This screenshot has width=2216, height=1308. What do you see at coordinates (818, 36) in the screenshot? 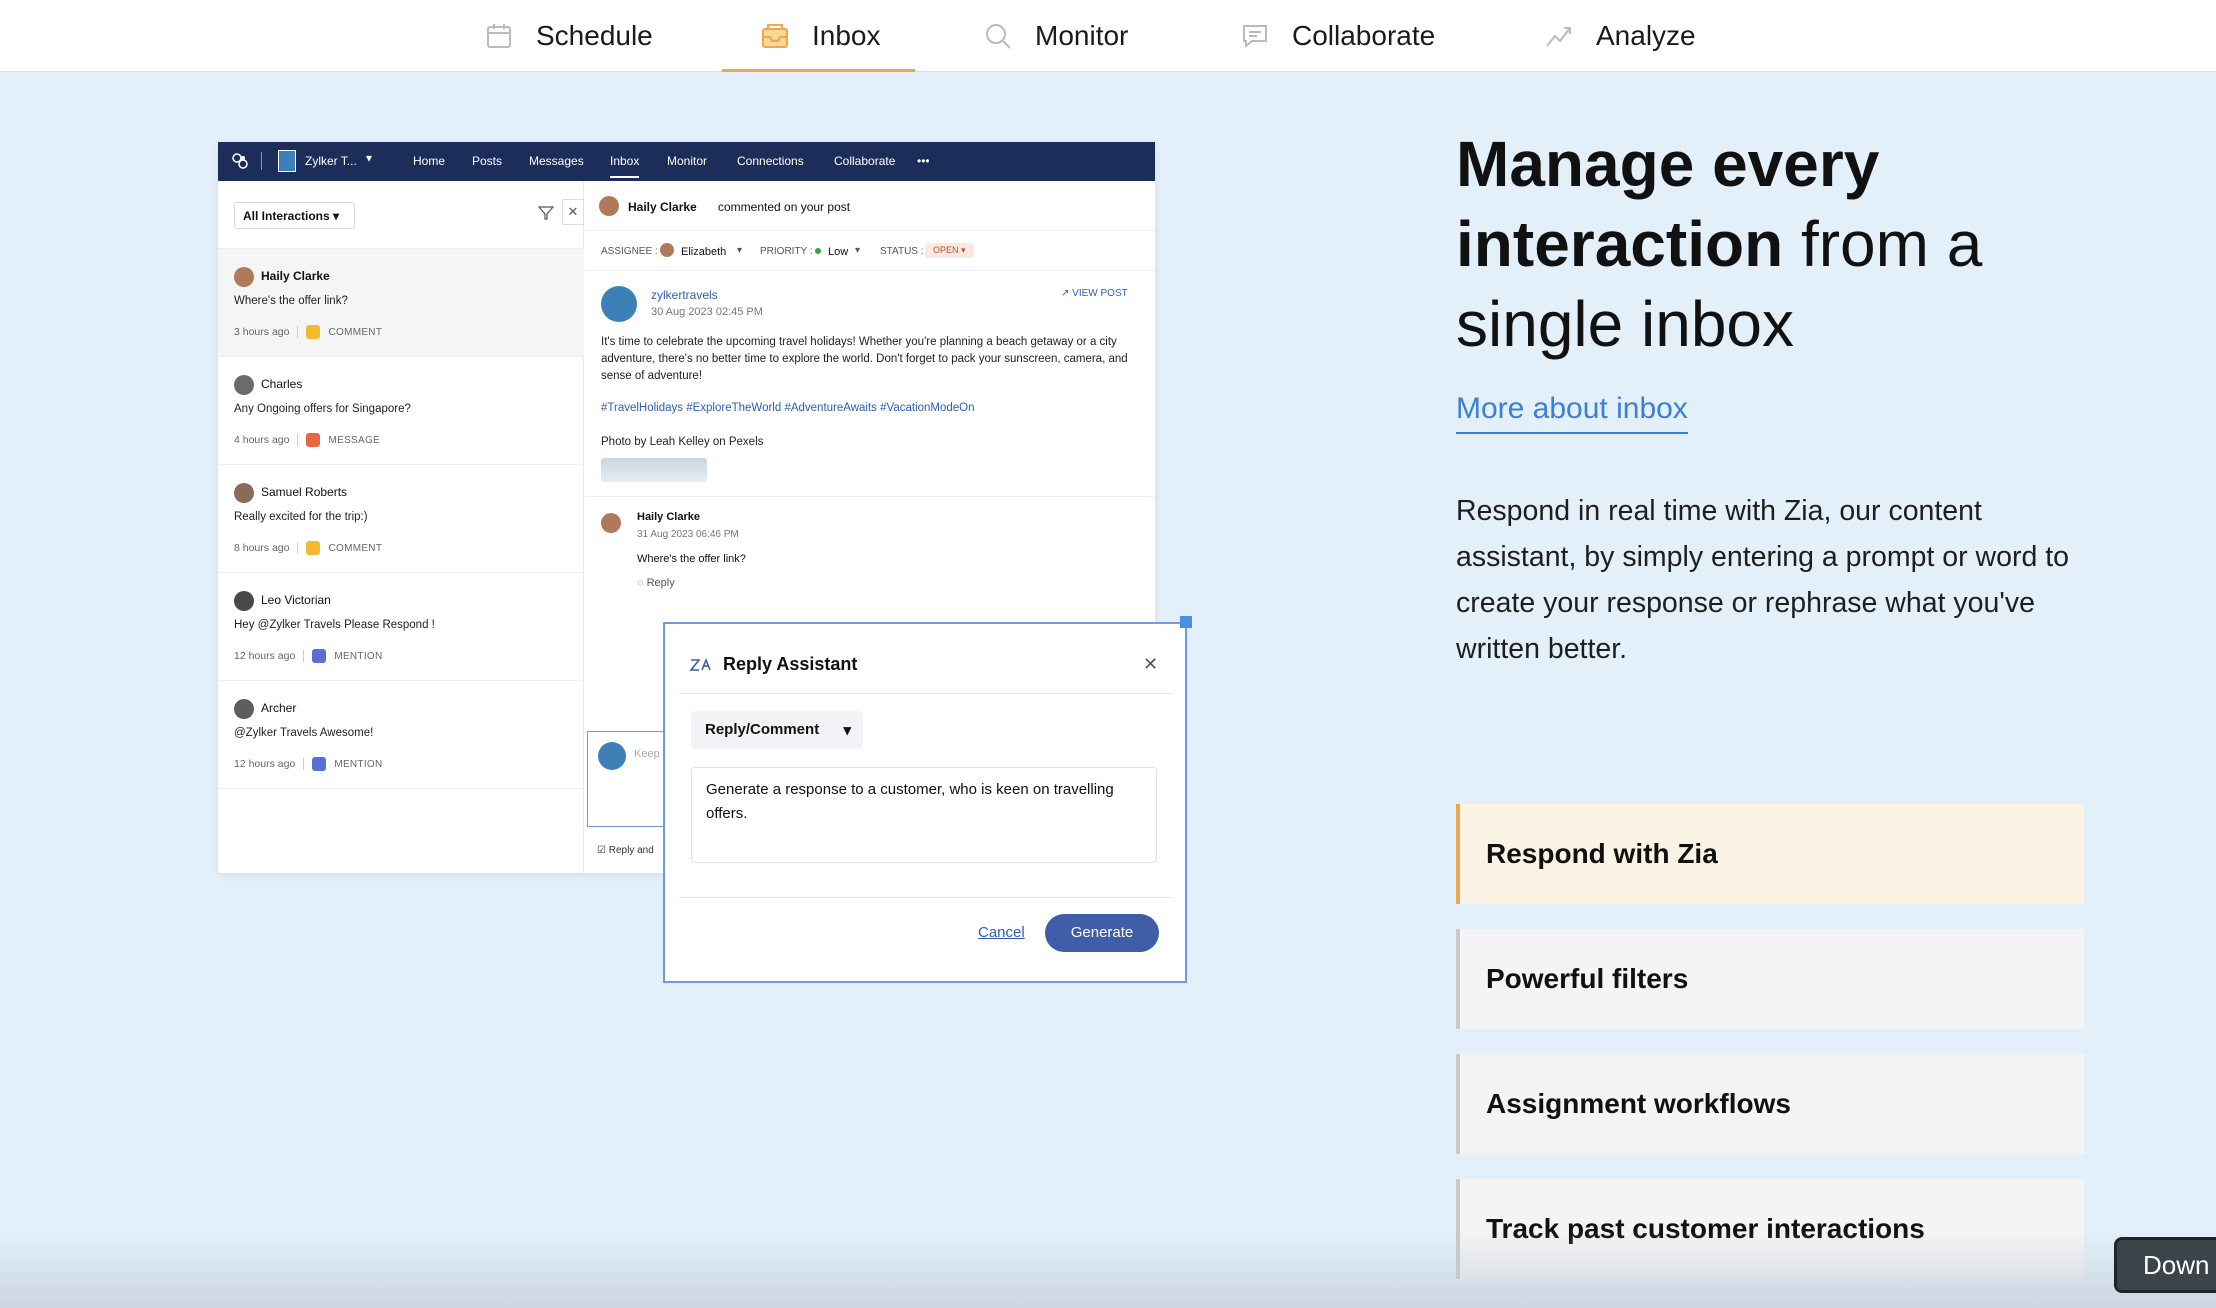
I see `tab-inbox: Inbox` at bounding box center [818, 36].